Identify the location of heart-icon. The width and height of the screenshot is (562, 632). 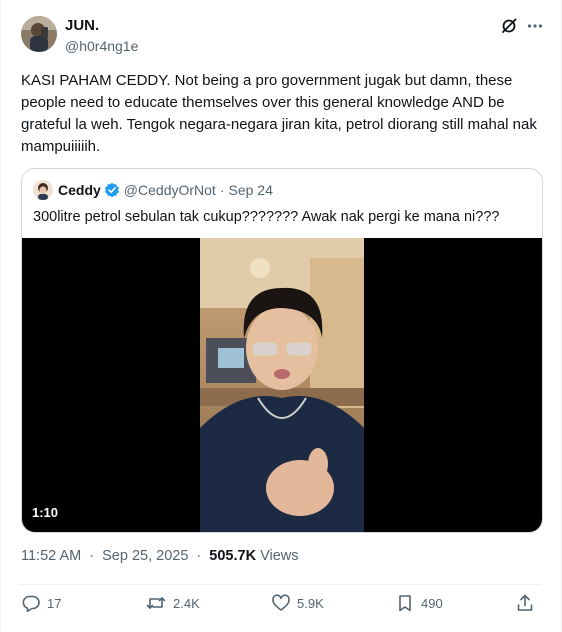
(281, 602).